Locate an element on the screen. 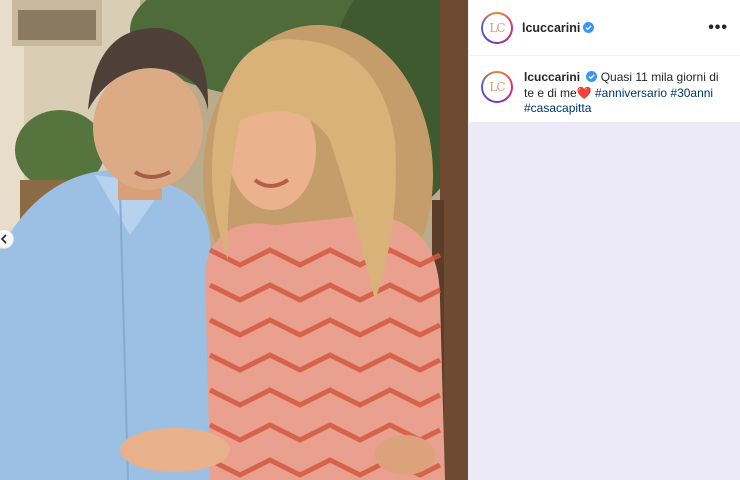  username-link: lcuccarini is located at coordinates (551, 28).